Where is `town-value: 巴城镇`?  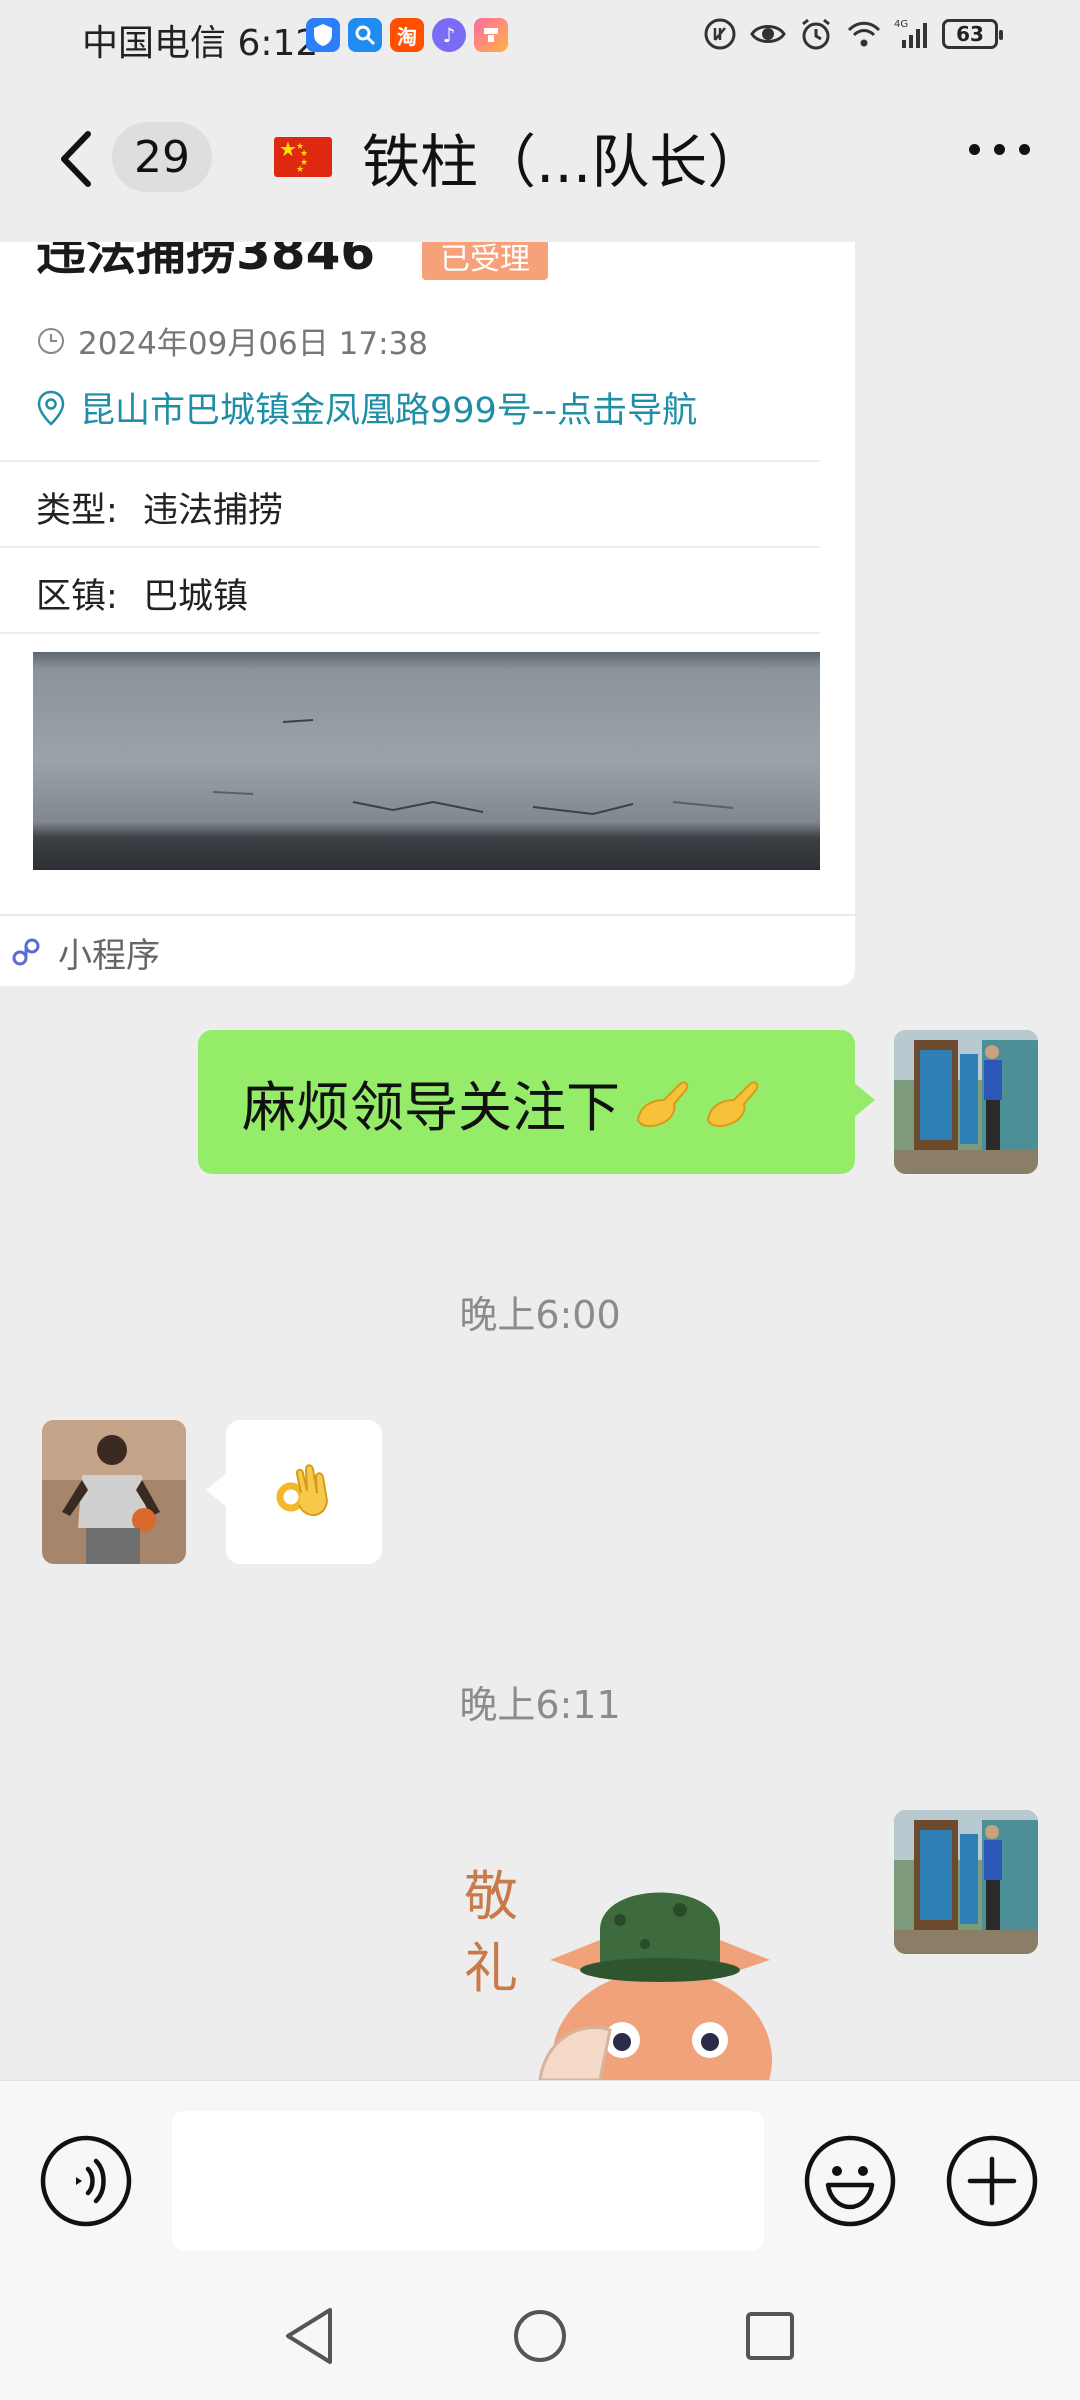 town-value: 巴城镇 is located at coordinates (195, 597).